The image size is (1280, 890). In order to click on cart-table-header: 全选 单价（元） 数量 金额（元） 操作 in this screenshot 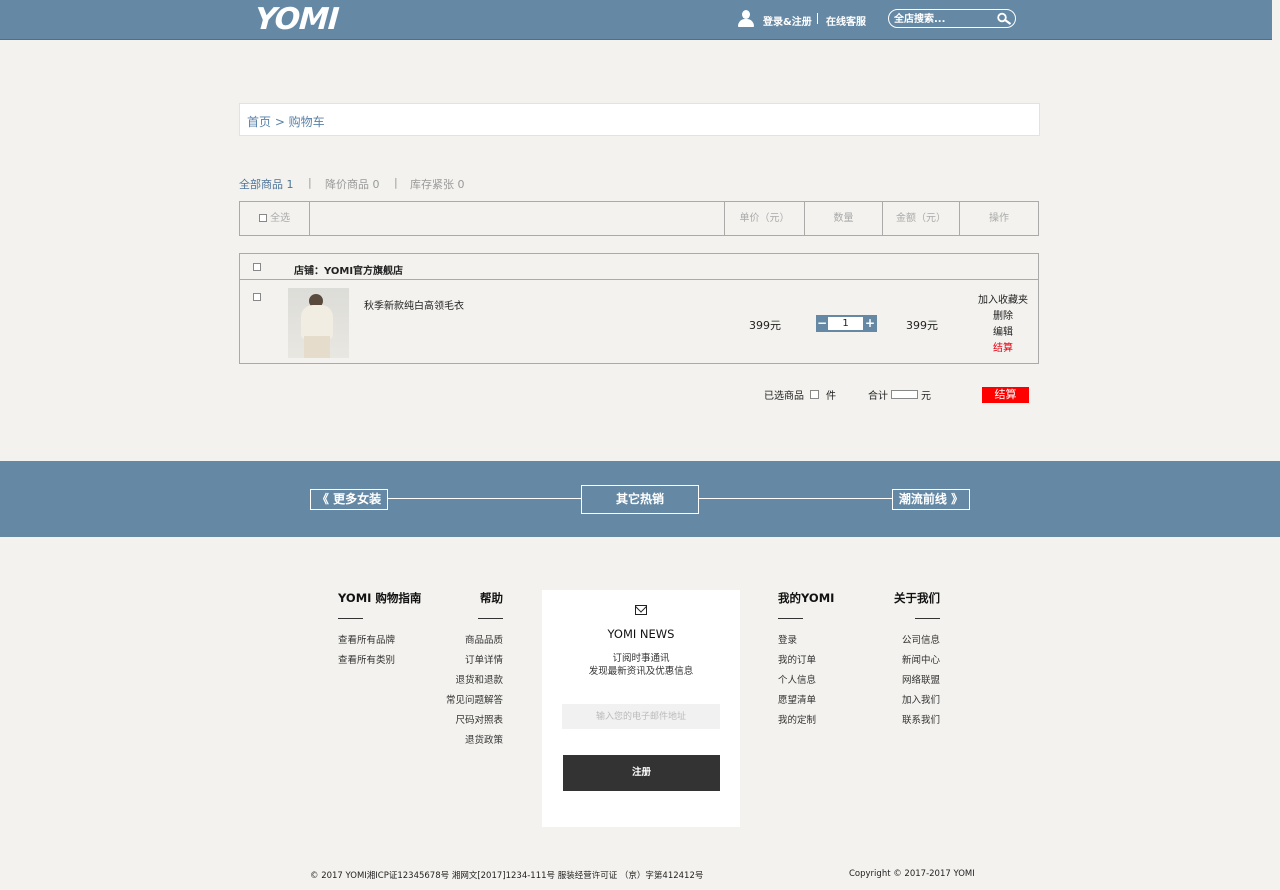, I will do `click(639, 218)`.